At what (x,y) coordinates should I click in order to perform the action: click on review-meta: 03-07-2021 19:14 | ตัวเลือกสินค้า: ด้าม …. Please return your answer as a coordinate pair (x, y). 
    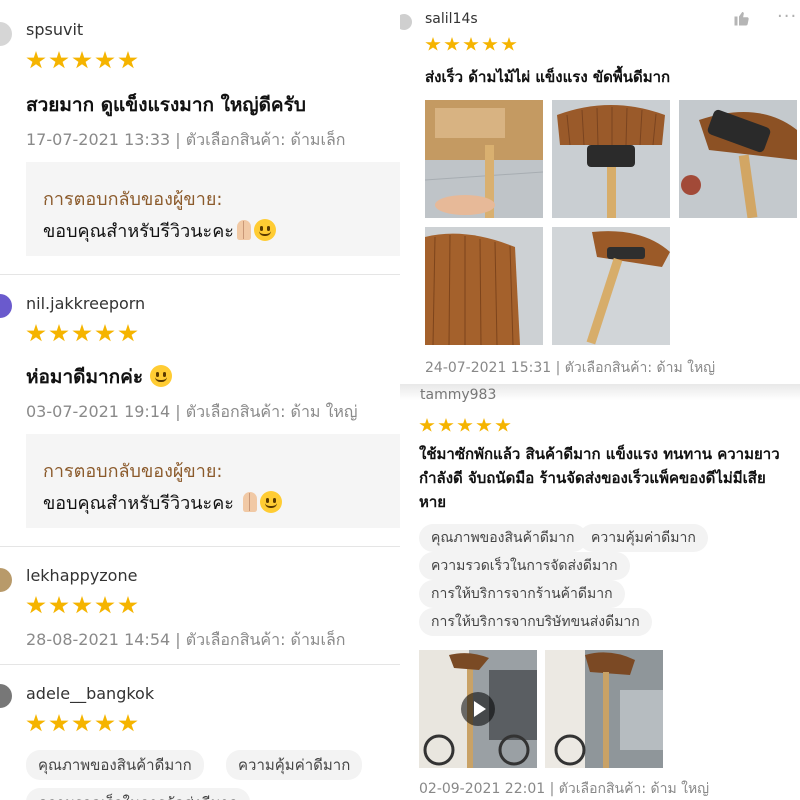
    Looking at the image, I should click on (192, 411).